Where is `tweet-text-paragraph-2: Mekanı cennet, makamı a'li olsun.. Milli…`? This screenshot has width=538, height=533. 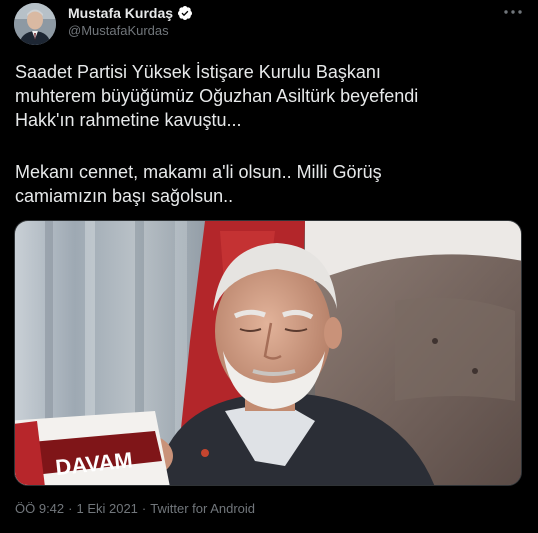 tweet-text-paragraph-2: Mekanı cennet, makamı a'li olsun.. Milli… is located at coordinates (198, 184).